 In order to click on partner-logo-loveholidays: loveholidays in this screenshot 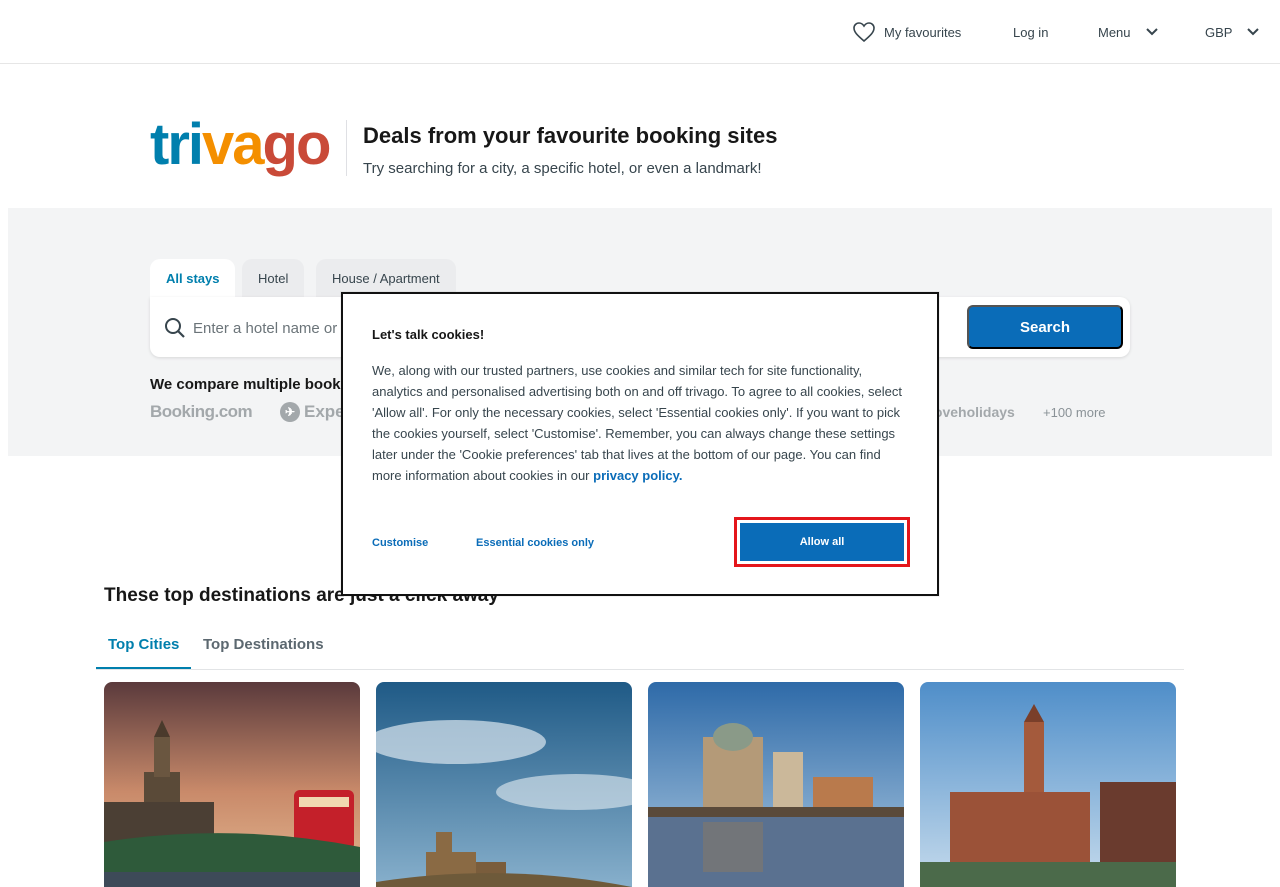, I will do `click(972, 412)`.